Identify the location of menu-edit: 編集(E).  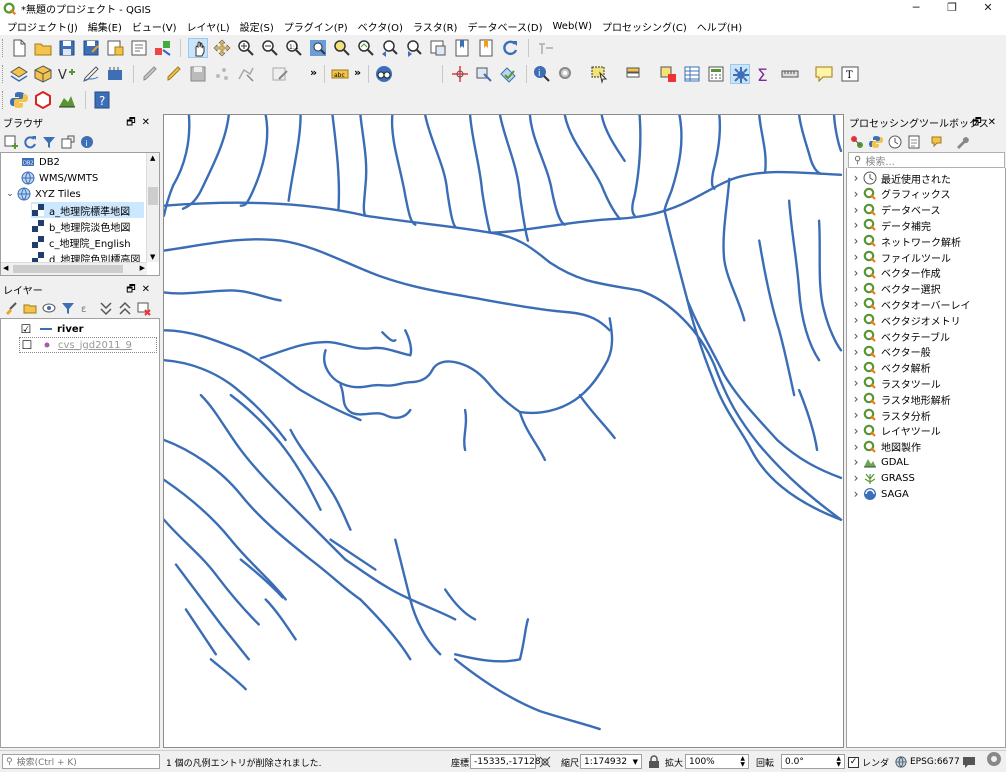
(105, 26).